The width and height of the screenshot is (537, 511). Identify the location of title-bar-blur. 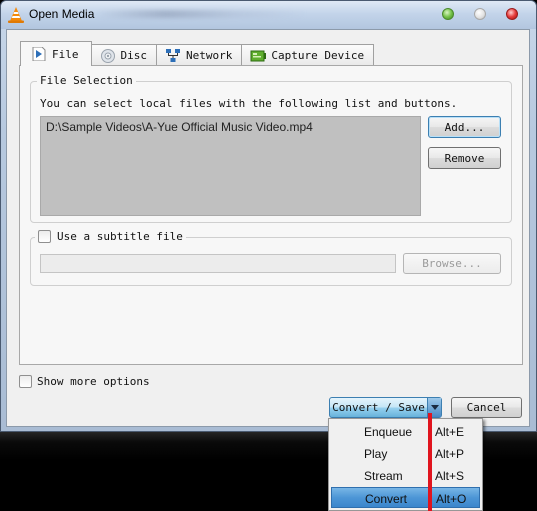
(201, 14).